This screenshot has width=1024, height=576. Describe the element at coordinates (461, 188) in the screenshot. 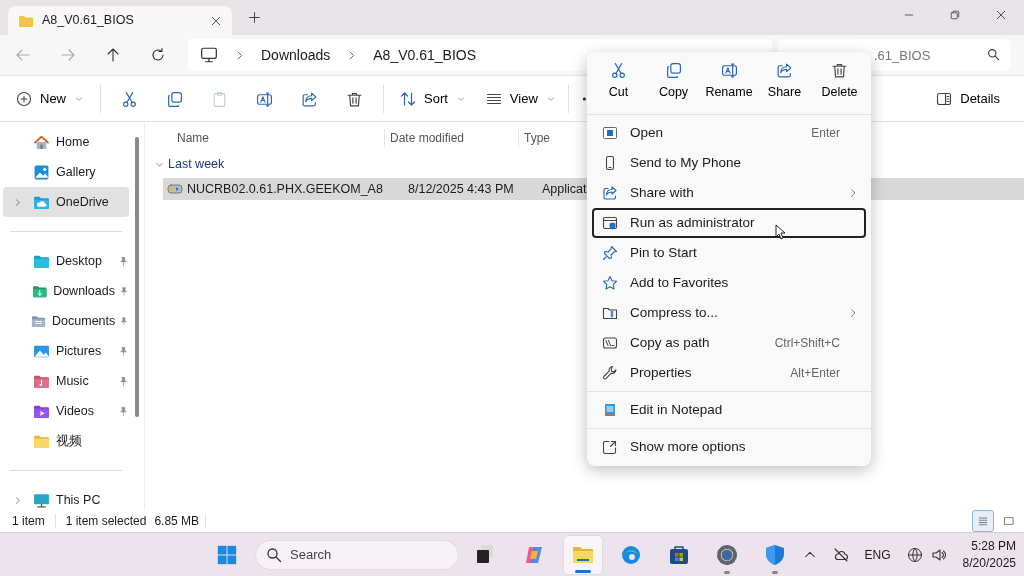

I see `date-cell: 8/12/2025 4:43 PM` at that location.